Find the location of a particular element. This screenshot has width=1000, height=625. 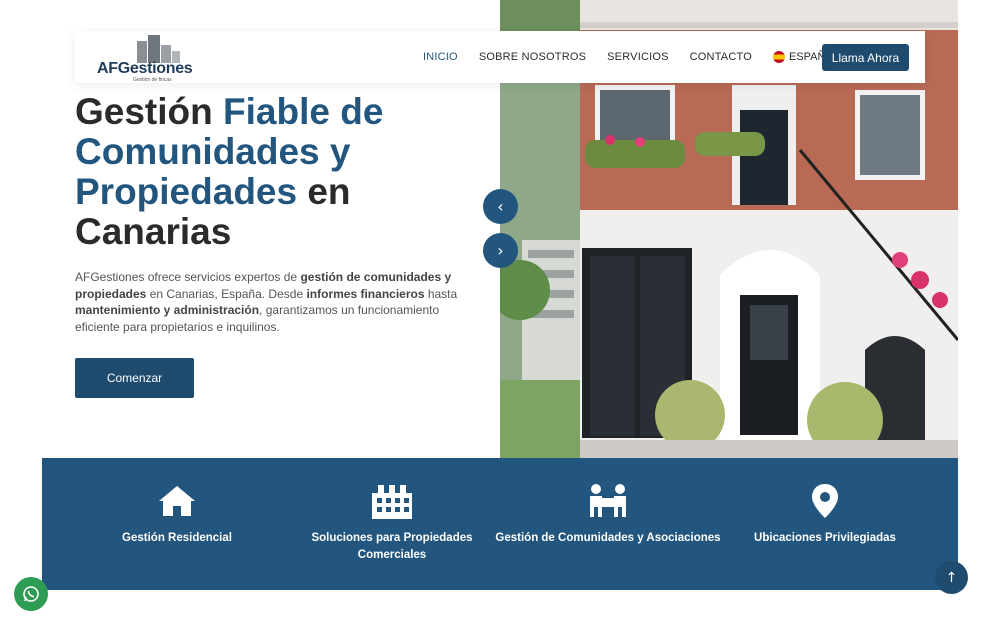

slider-prev-button: ‹ is located at coordinates (500, 206).